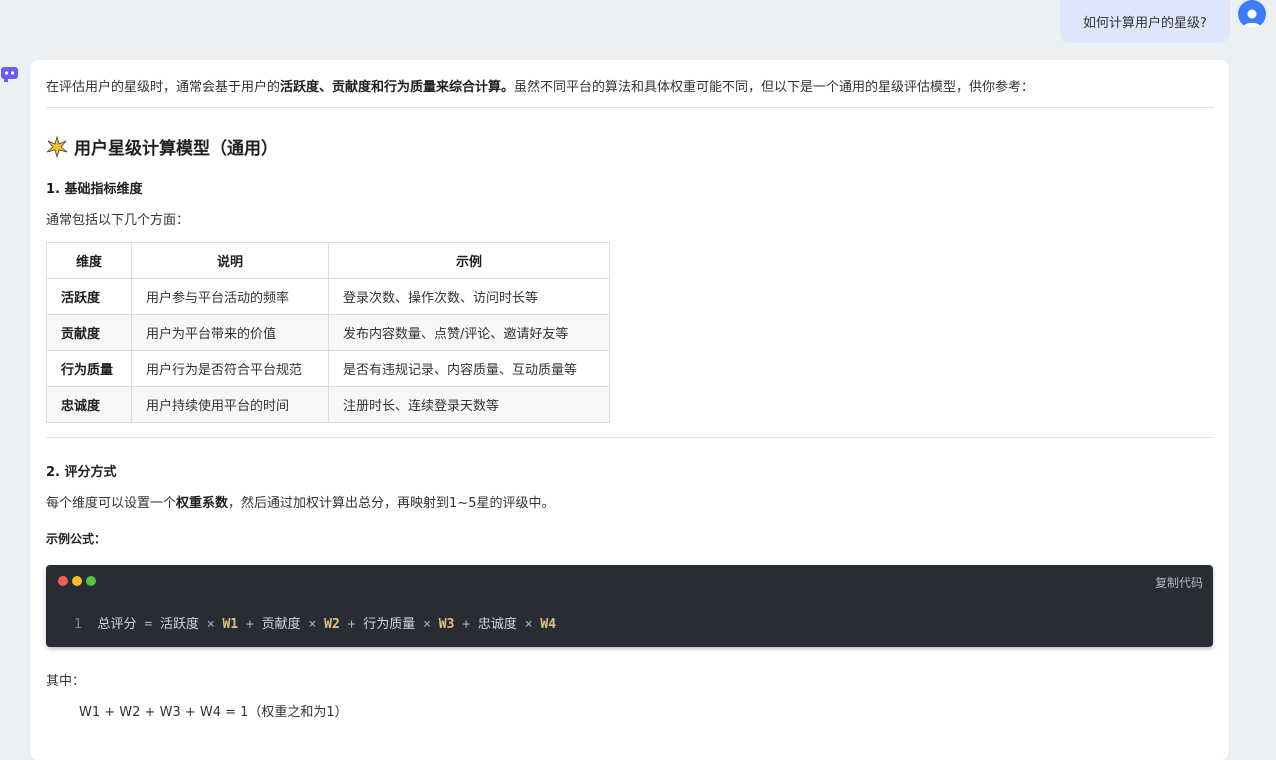 Image resolution: width=1276 pixels, height=760 pixels. Describe the element at coordinates (230, 404) in the screenshot. I see `table-cell: 用户持续使用平台的时间` at that location.